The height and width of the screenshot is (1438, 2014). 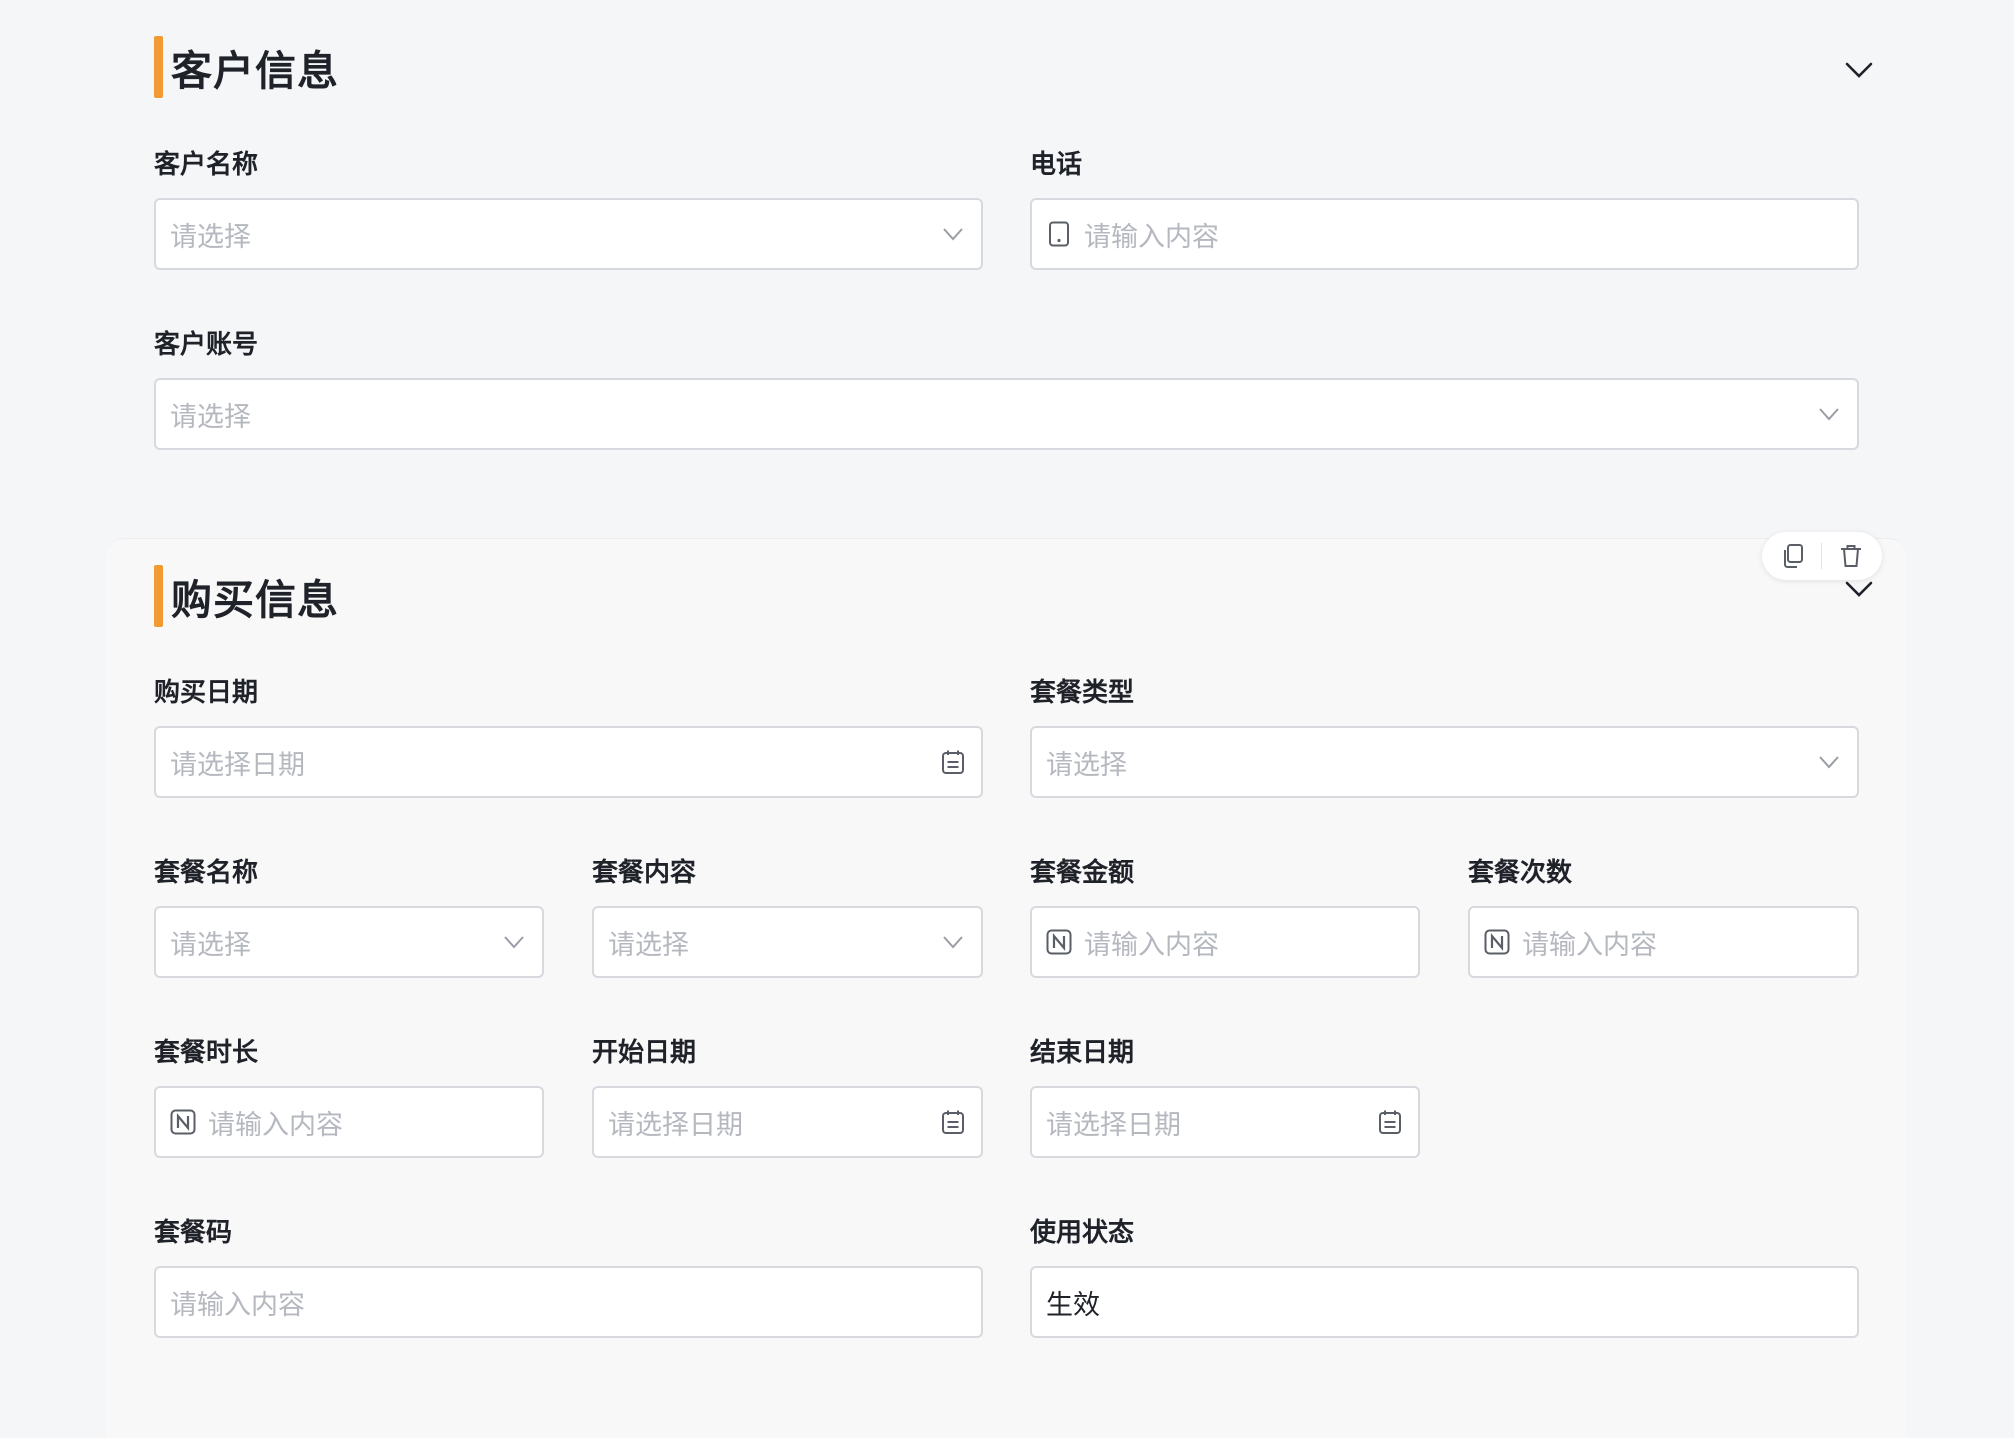 What do you see at coordinates (206, 693) in the screenshot?
I see `purchase-date-label: 购买日期` at bounding box center [206, 693].